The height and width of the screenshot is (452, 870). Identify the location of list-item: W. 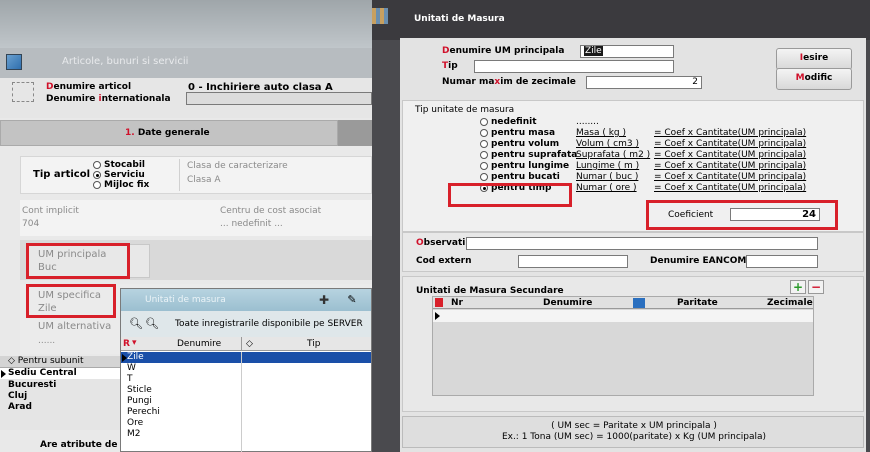
(246, 368).